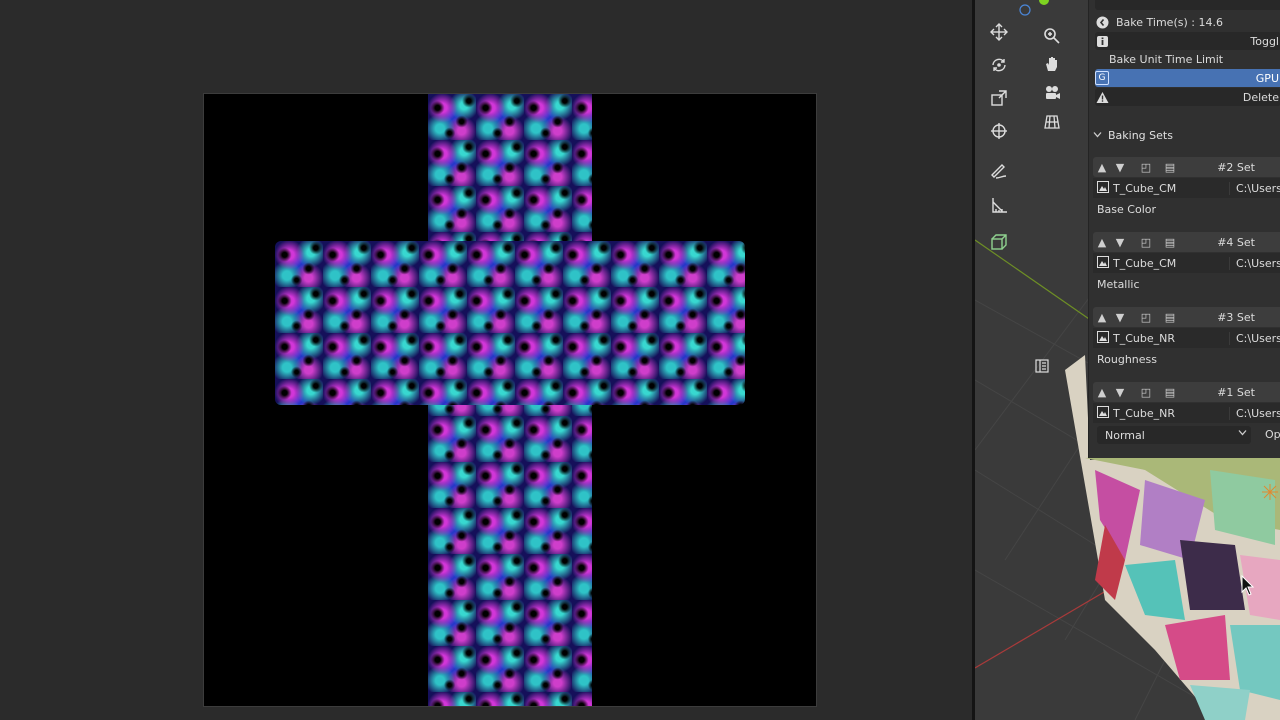 This screenshot has width=1280, height=720. What do you see at coordinates (1236, 167) in the screenshot?
I see `set-title: #2 Set` at bounding box center [1236, 167].